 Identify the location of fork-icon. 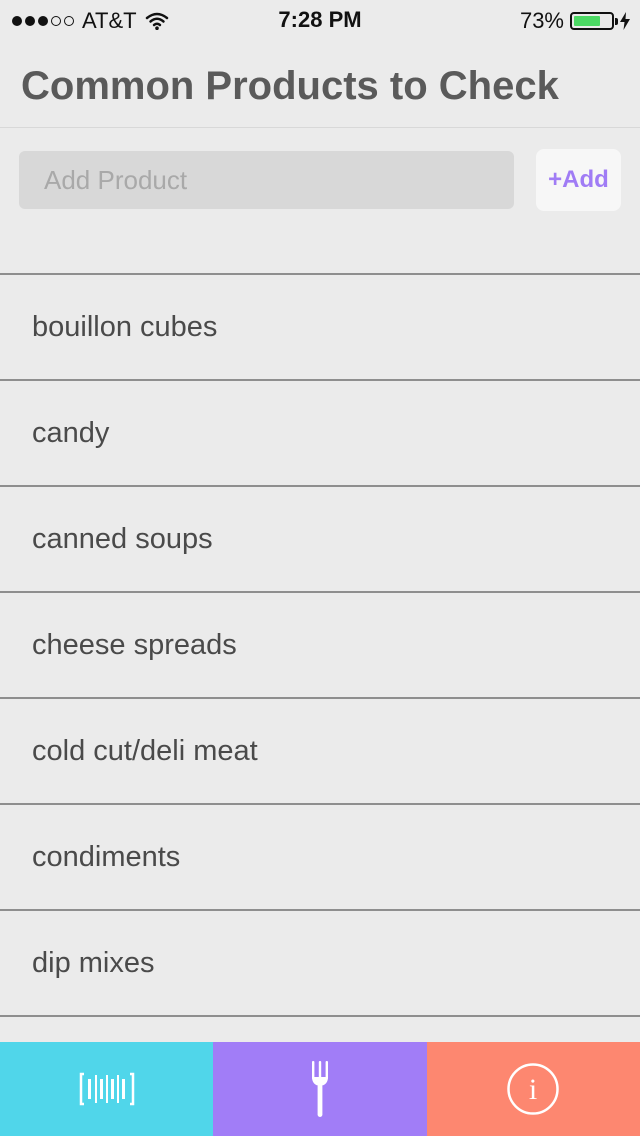
(319, 1089).